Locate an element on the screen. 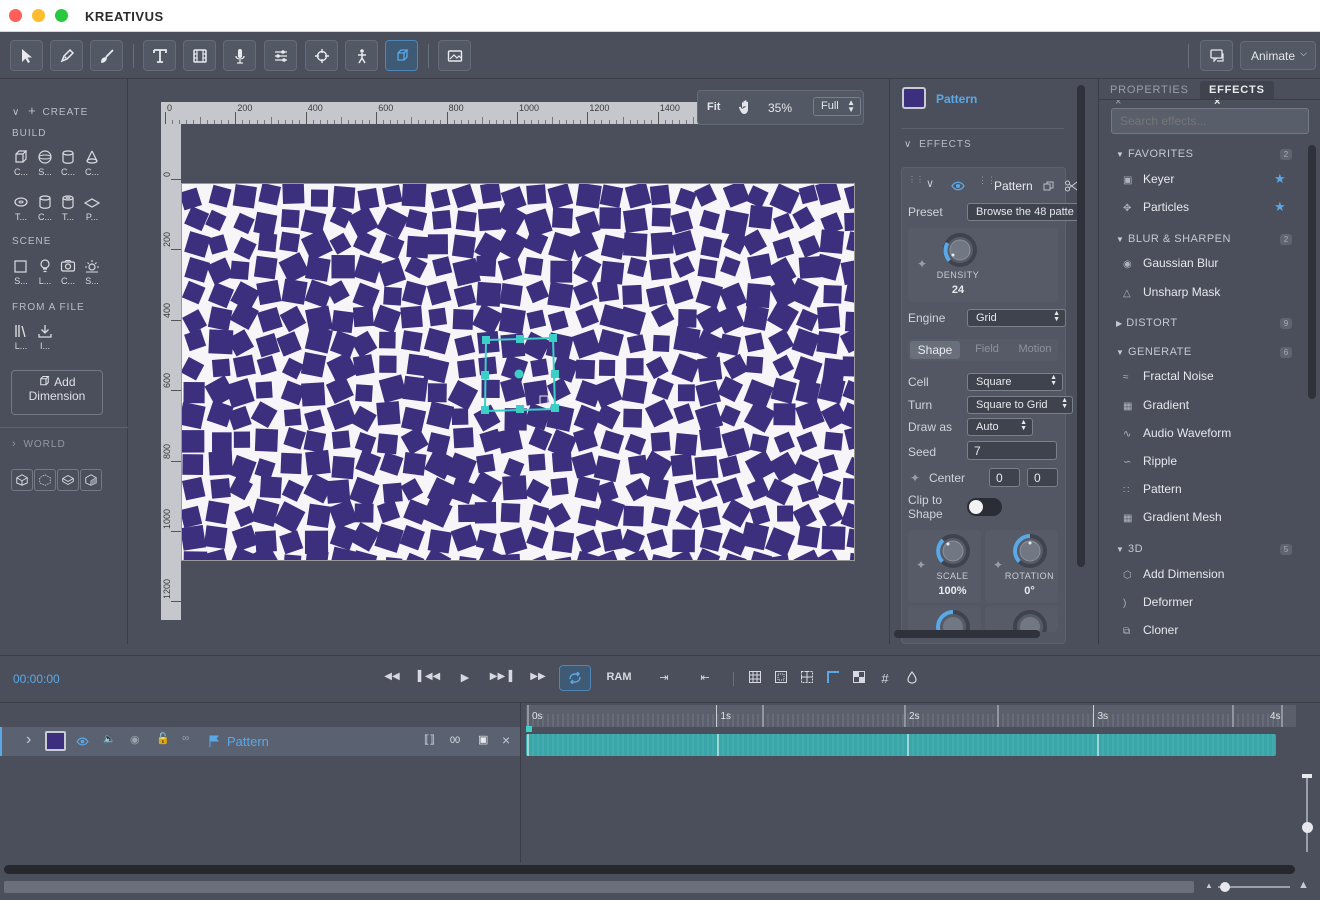 This screenshot has height=900, width=1320. world-sphere-button is located at coordinates (22, 480).